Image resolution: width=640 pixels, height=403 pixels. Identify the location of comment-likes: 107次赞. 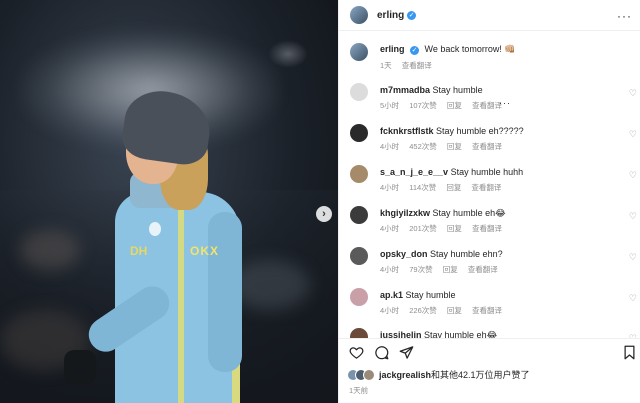
(423, 105).